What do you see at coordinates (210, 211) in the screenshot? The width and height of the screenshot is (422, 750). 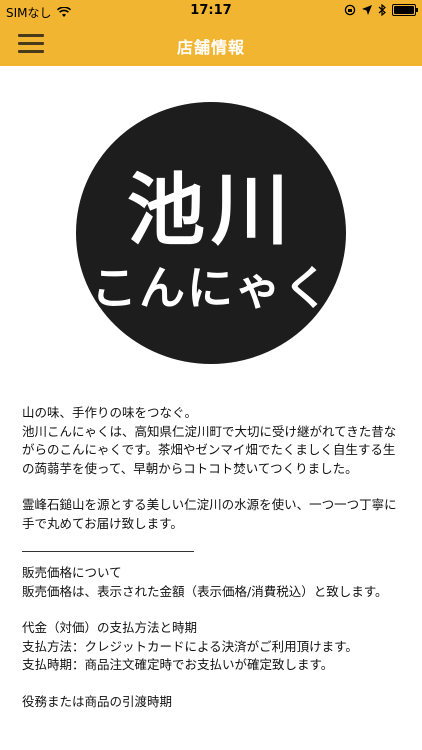 I see `logo-kanji: 池川` at bounding box center [210, 211].